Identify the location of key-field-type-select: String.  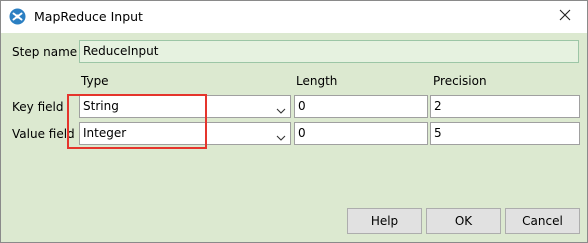
(185, 106).